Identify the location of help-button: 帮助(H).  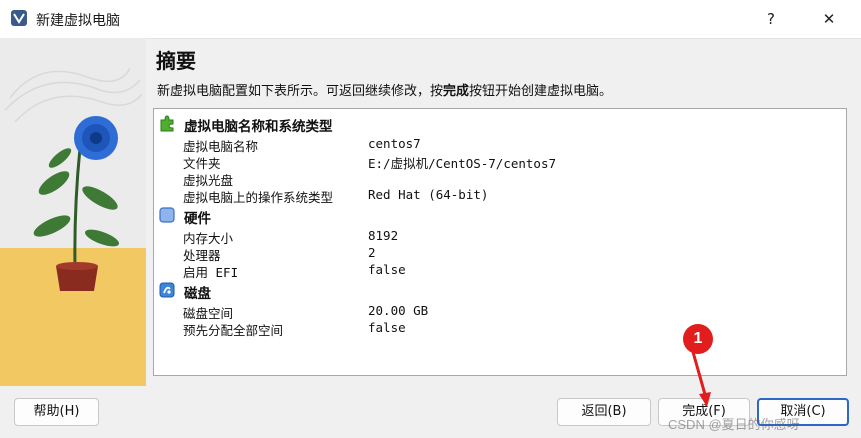
(56, 412).